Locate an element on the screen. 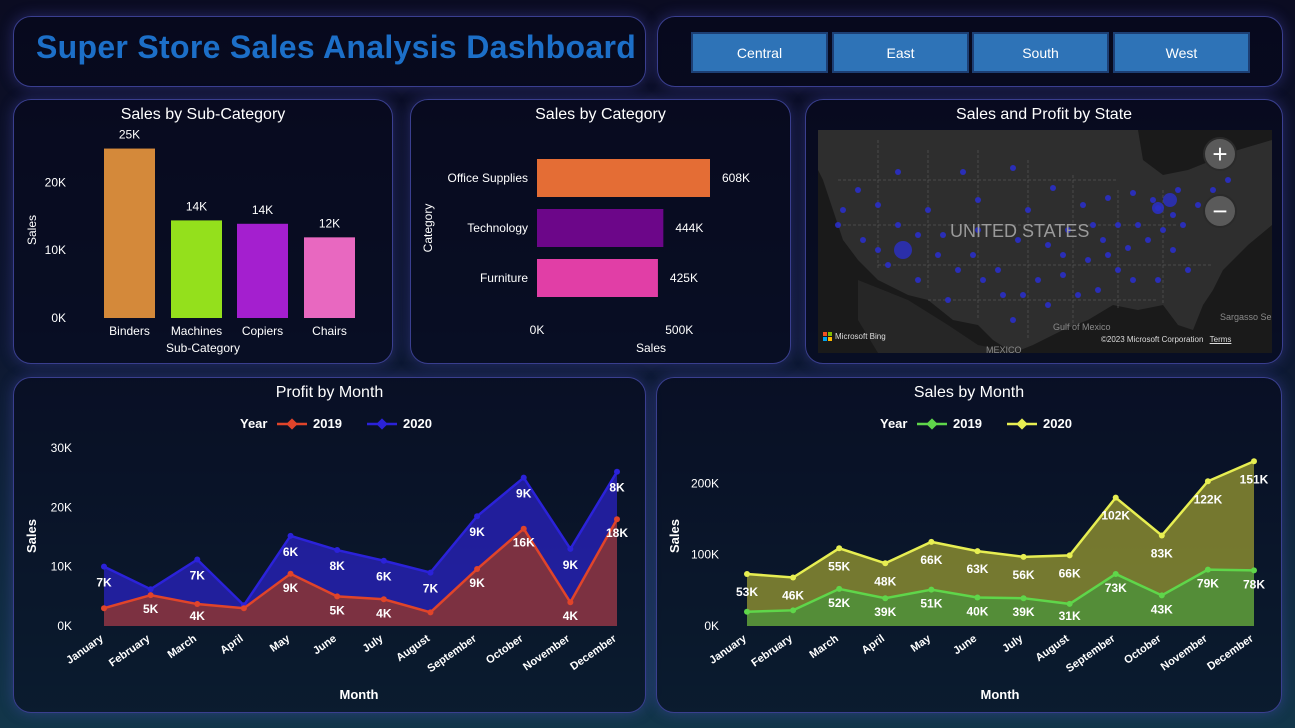 This screenshot has width=1295, height=728. data-label-2020: 7K is located at coordinates (431, 589).